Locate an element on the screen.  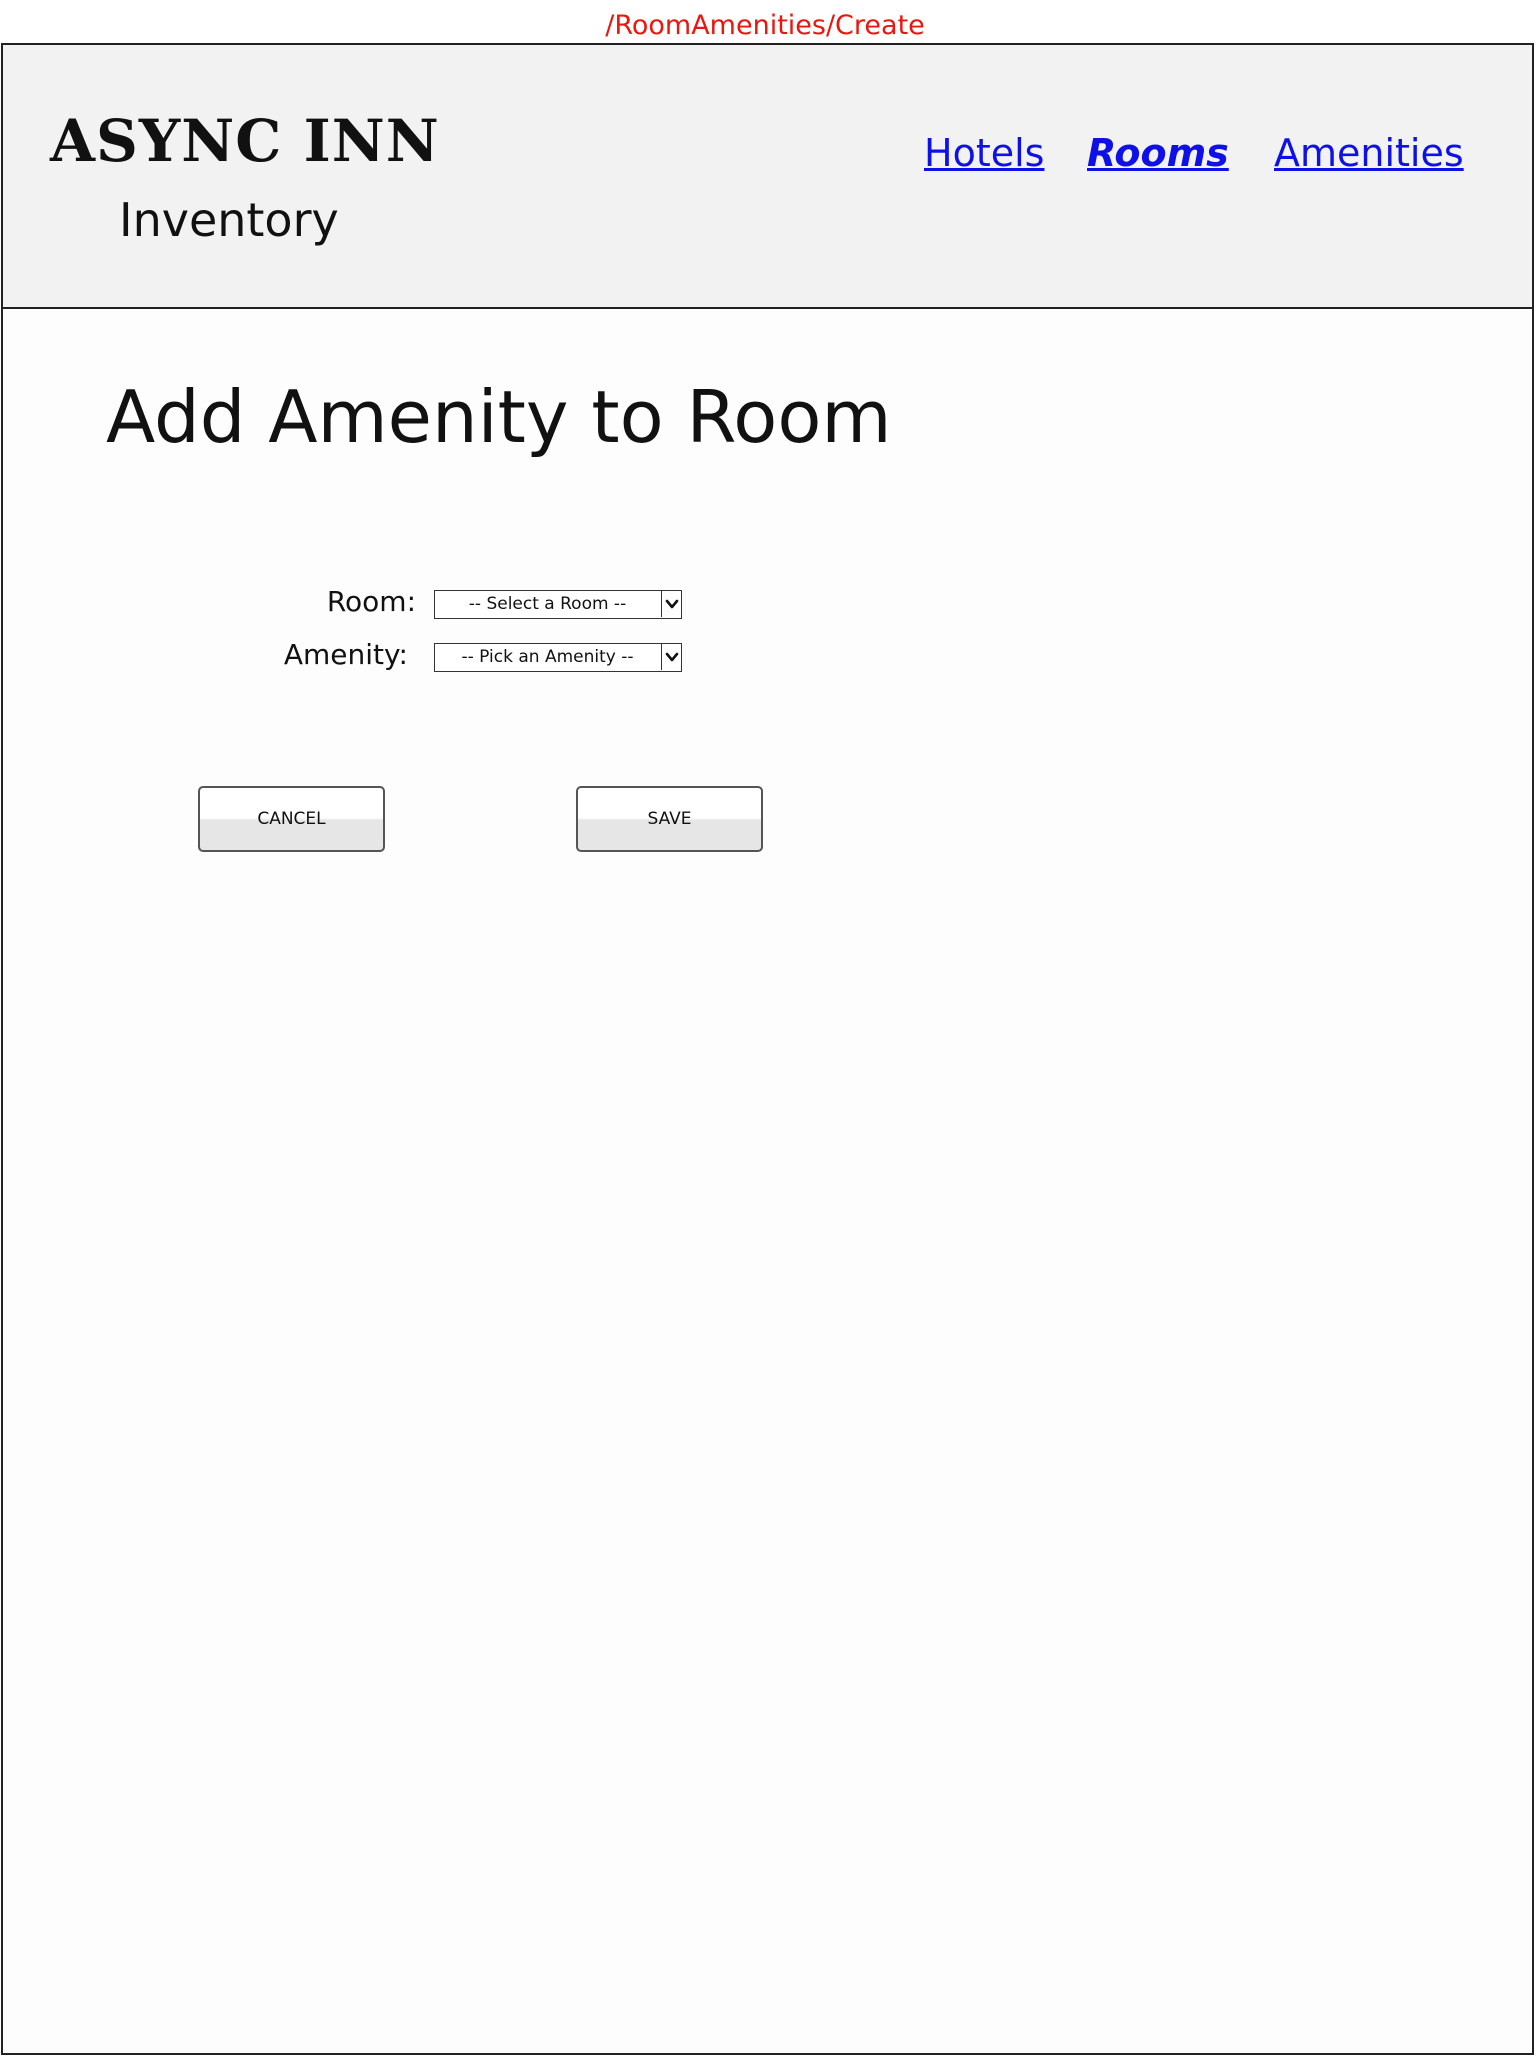
nav-link-rooms: Rooms is located at coordinates (1158, 153).